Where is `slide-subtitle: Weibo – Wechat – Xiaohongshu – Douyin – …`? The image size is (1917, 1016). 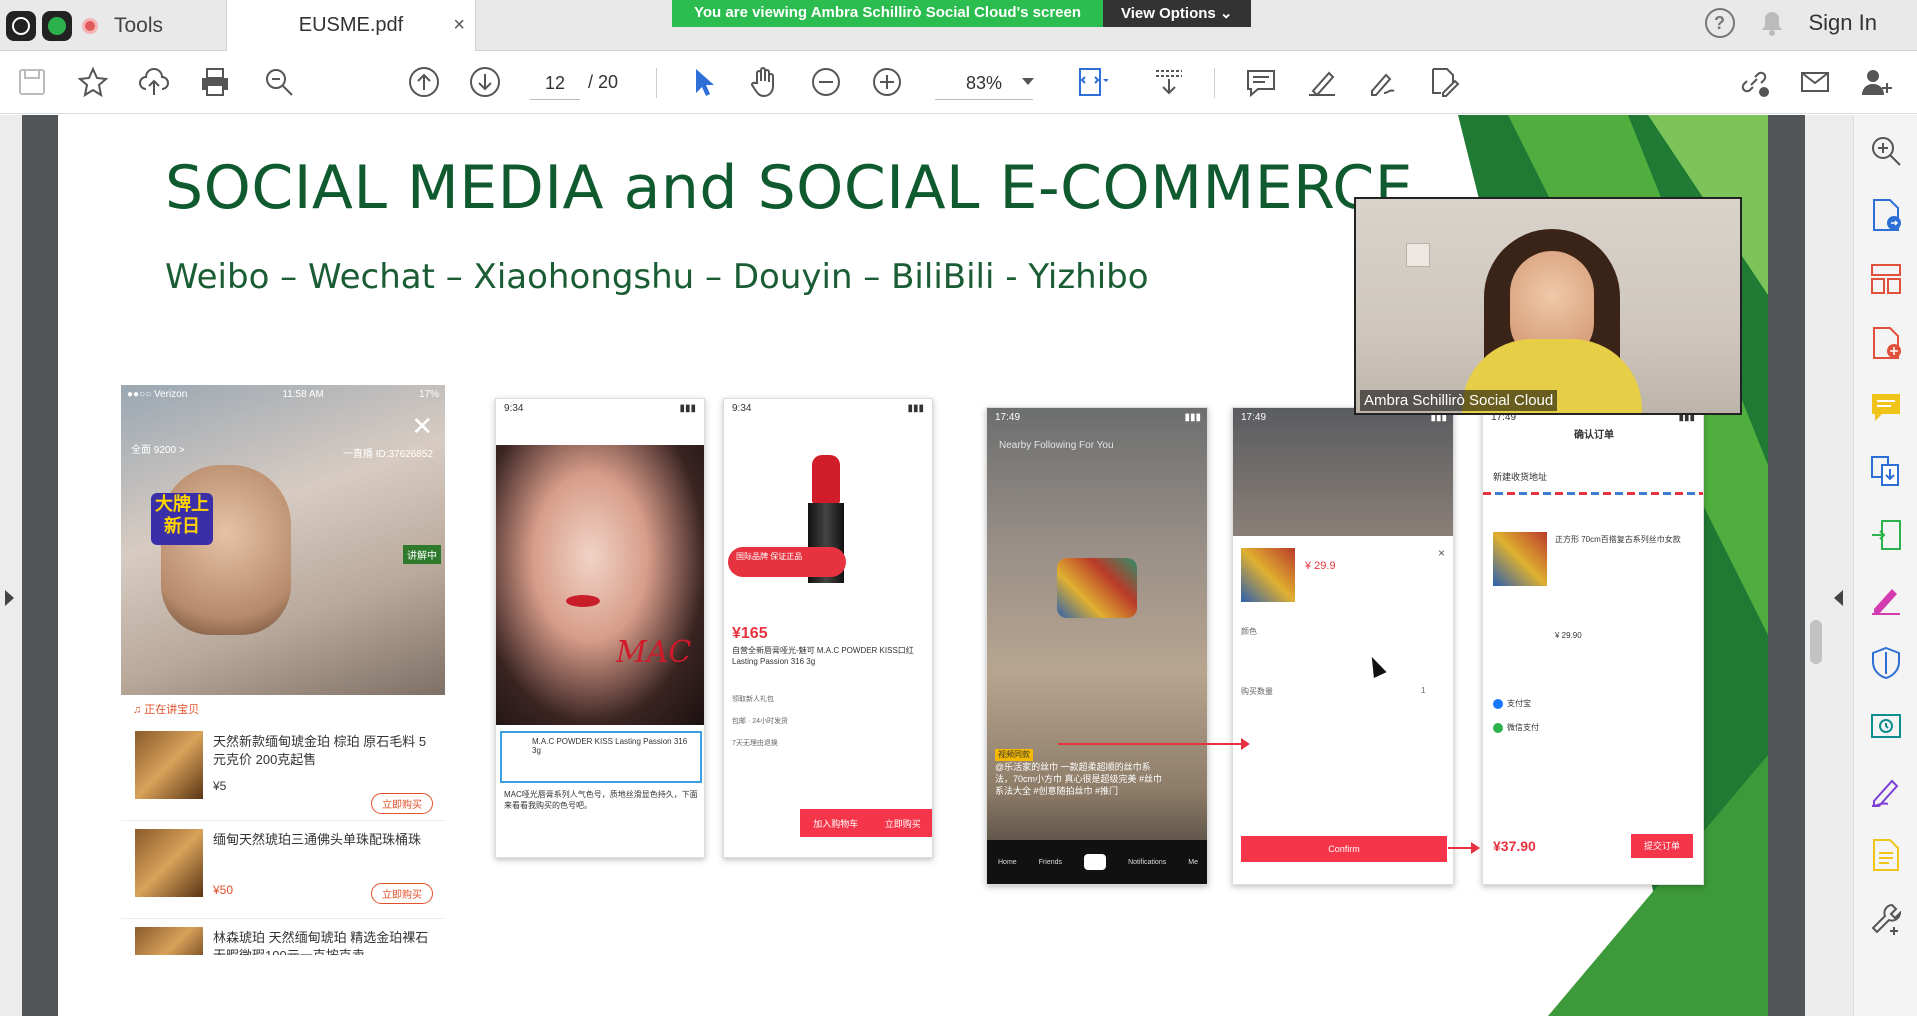 slide-subtitle: Weibo – Wechat – Xiaohongshu – Douyin – … is located at coordinates (657, 277).